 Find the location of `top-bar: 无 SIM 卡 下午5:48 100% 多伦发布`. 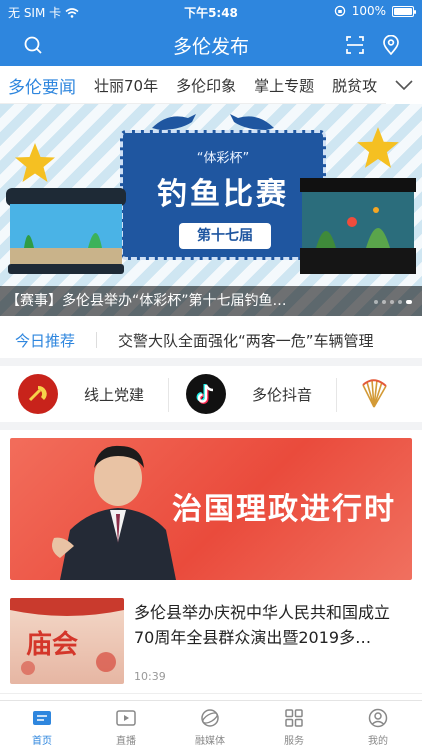

top-bar: 无 SIM 卡 下午5:48 100% 多伦发布 is located at coordinates (211, 33).